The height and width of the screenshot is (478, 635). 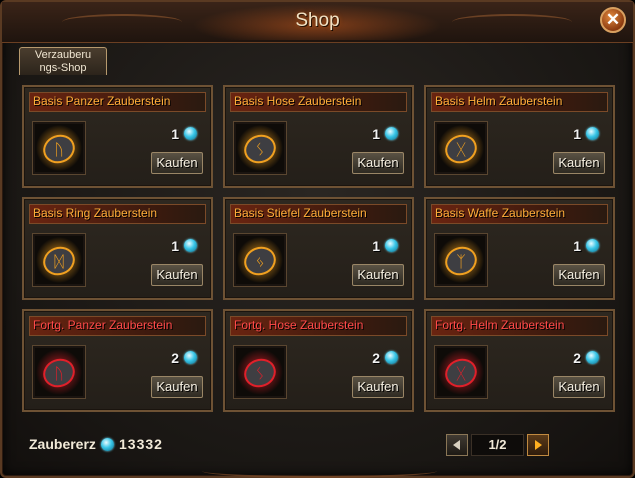 I want to click on arrow-left-icon, so click(x=456, y=445).